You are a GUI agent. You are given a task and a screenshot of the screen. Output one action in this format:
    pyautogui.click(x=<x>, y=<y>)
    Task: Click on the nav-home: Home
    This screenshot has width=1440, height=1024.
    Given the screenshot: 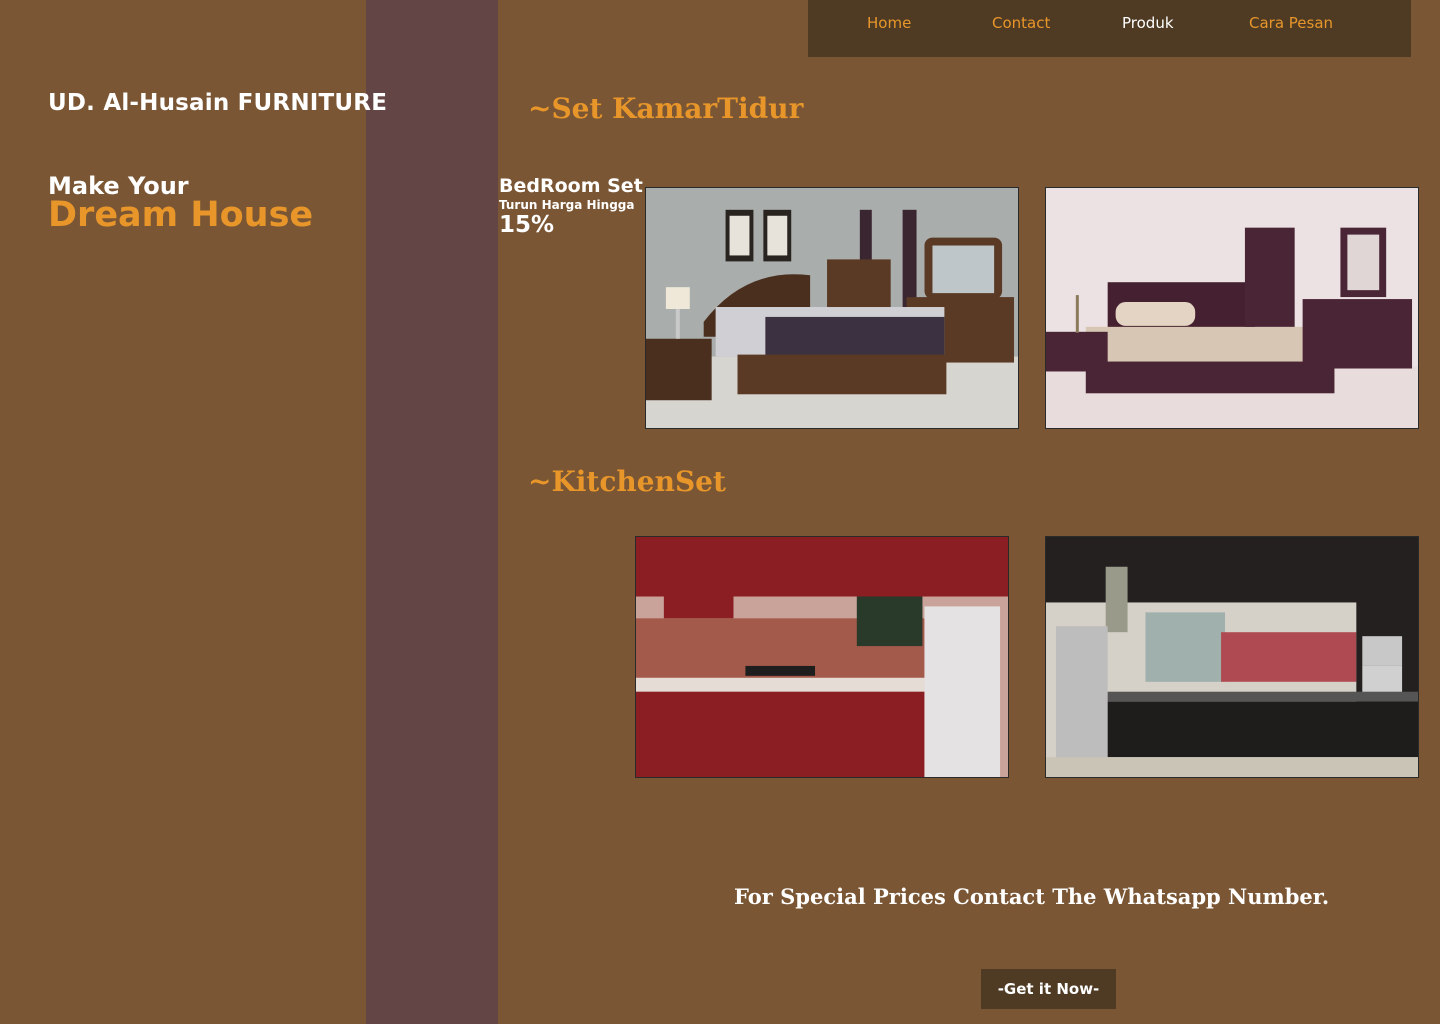 What is the action you would take?
    pyautogui.click(x=889, y=23)
    